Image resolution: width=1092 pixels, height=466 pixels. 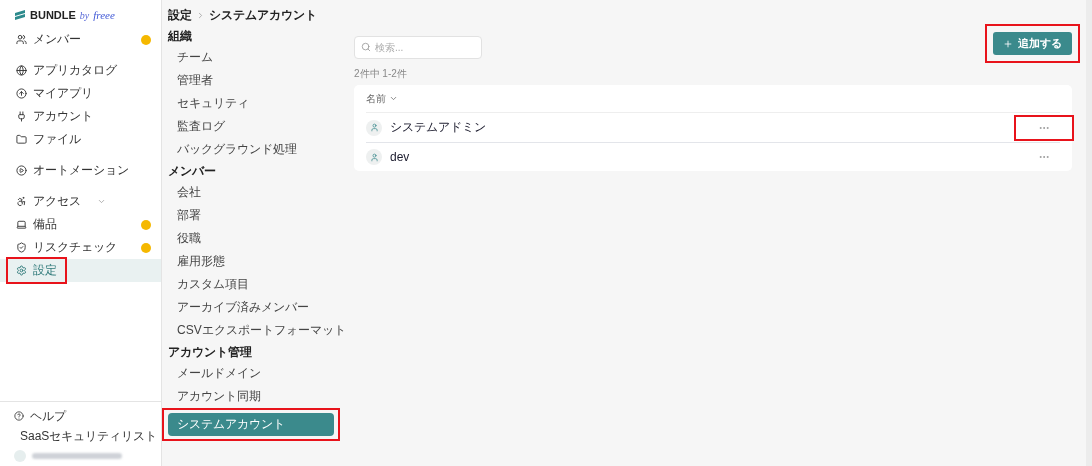 I want to click on breadcrumb-item: システムアカウント, so click(x=263, y=15).